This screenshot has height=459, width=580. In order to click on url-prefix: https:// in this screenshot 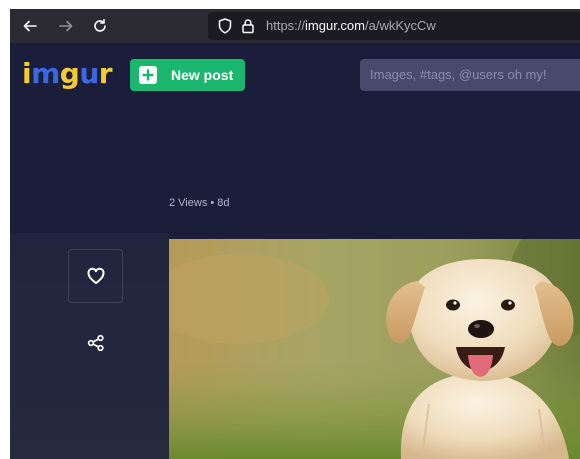, I will do `click(286, 25)`.